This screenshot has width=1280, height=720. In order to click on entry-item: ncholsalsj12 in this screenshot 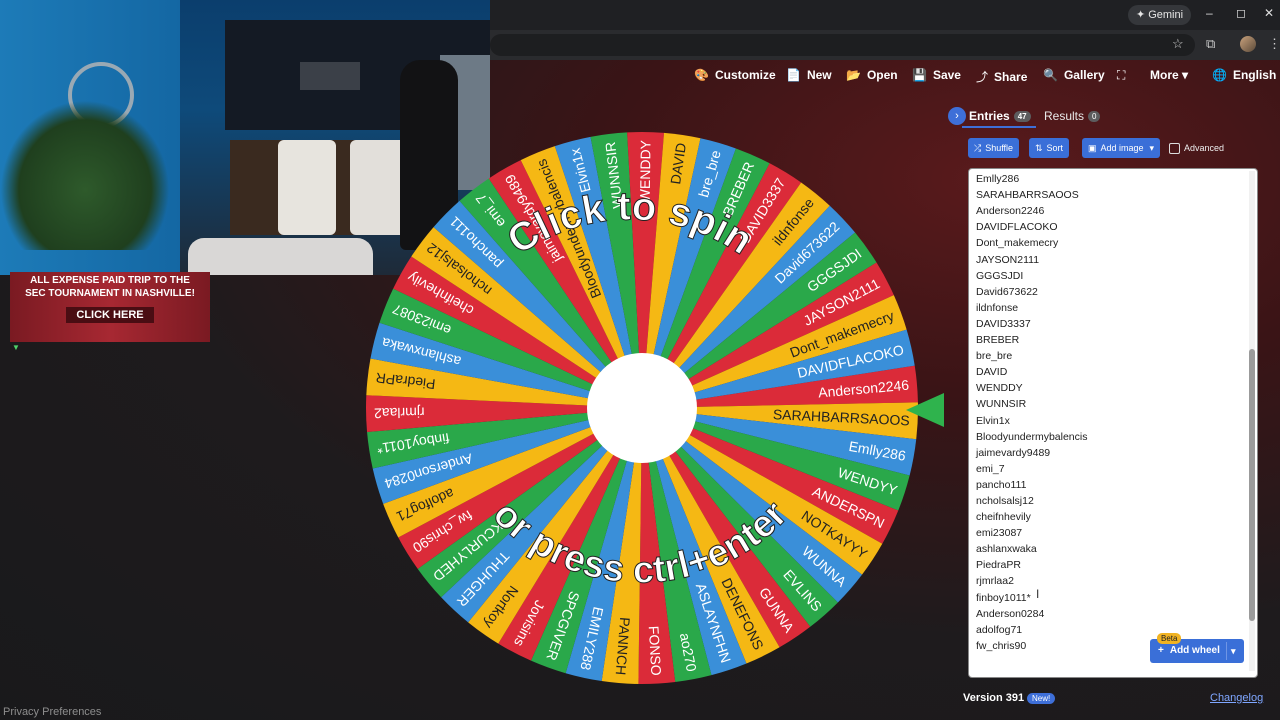, I will do `click(1106, 501)`.